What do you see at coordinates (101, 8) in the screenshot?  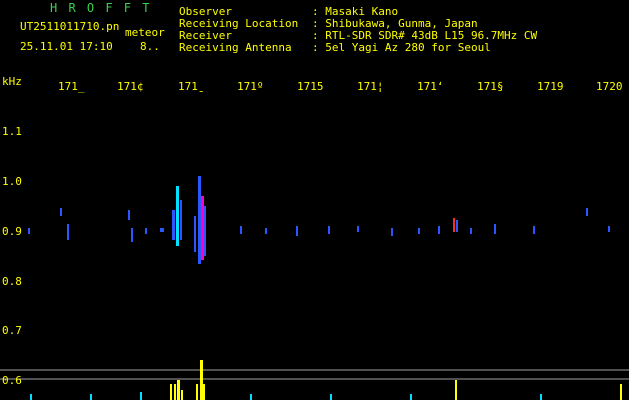 I see `brand-title: H R O F F T` at bounding box center [101, 8].